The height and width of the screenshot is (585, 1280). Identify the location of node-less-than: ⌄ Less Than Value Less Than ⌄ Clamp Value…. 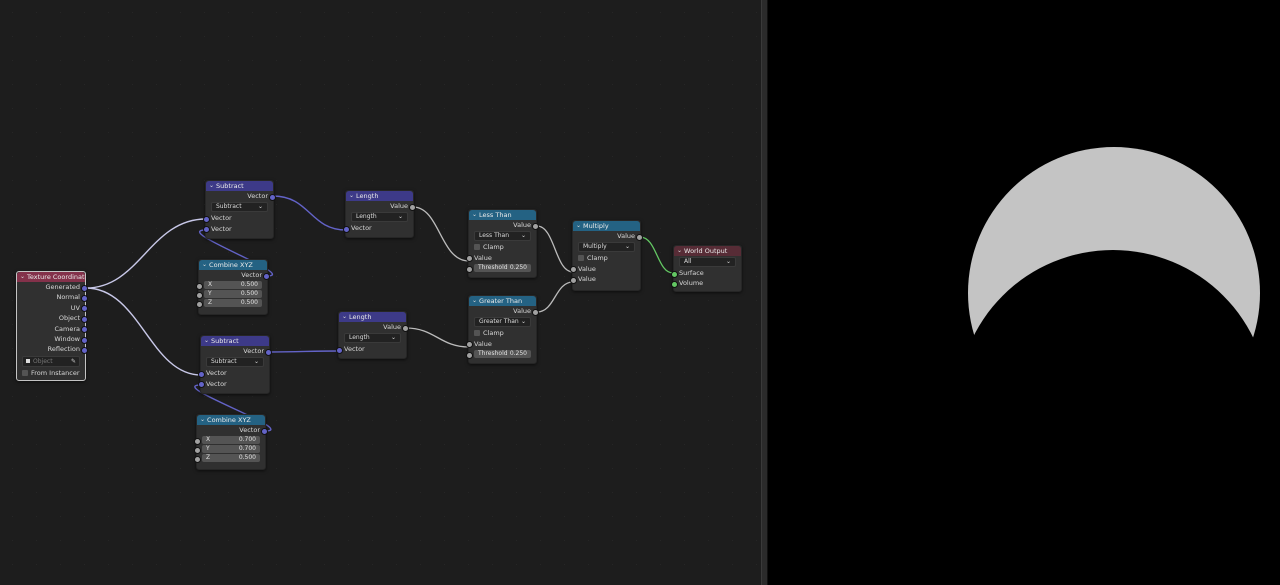
(502, 243).